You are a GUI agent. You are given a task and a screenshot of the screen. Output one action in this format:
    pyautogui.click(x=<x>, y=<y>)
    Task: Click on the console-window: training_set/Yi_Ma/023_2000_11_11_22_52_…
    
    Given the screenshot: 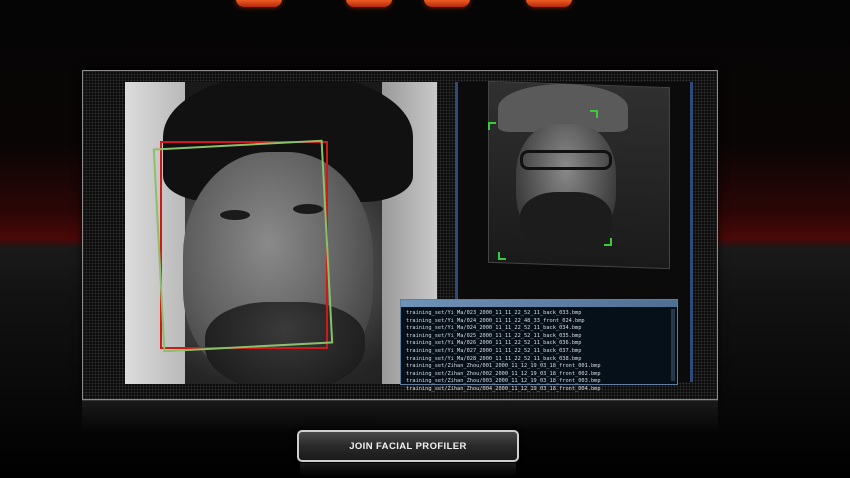 What is the action you would take?
    pyautogui.click(x=539, y=345)
    